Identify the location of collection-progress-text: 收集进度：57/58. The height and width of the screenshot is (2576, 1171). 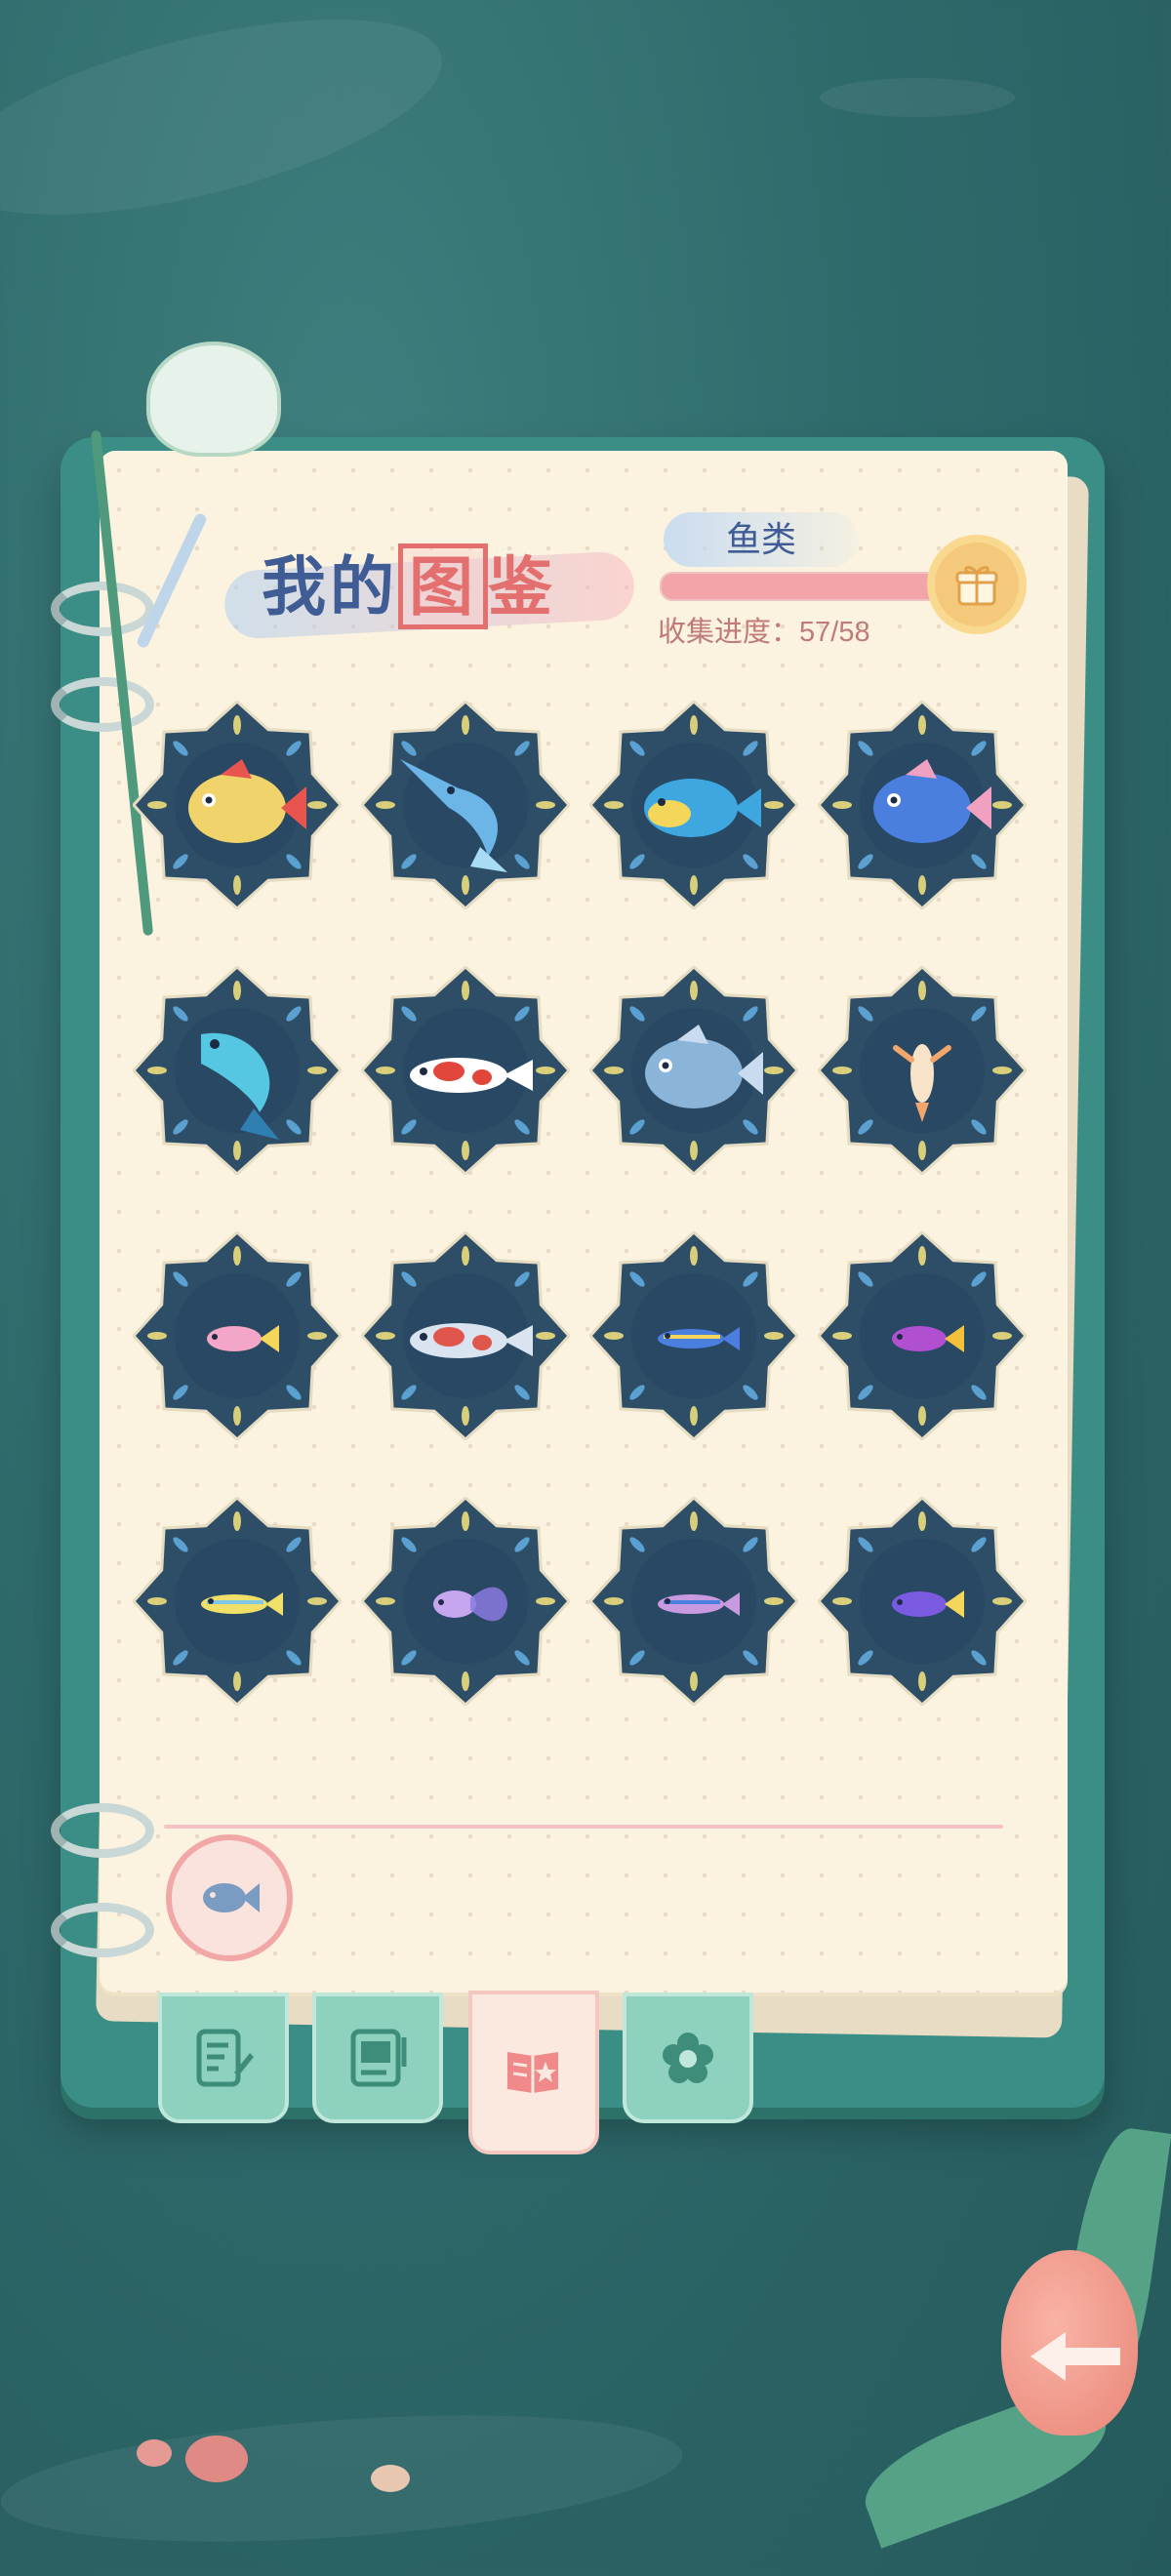
(764, 629).